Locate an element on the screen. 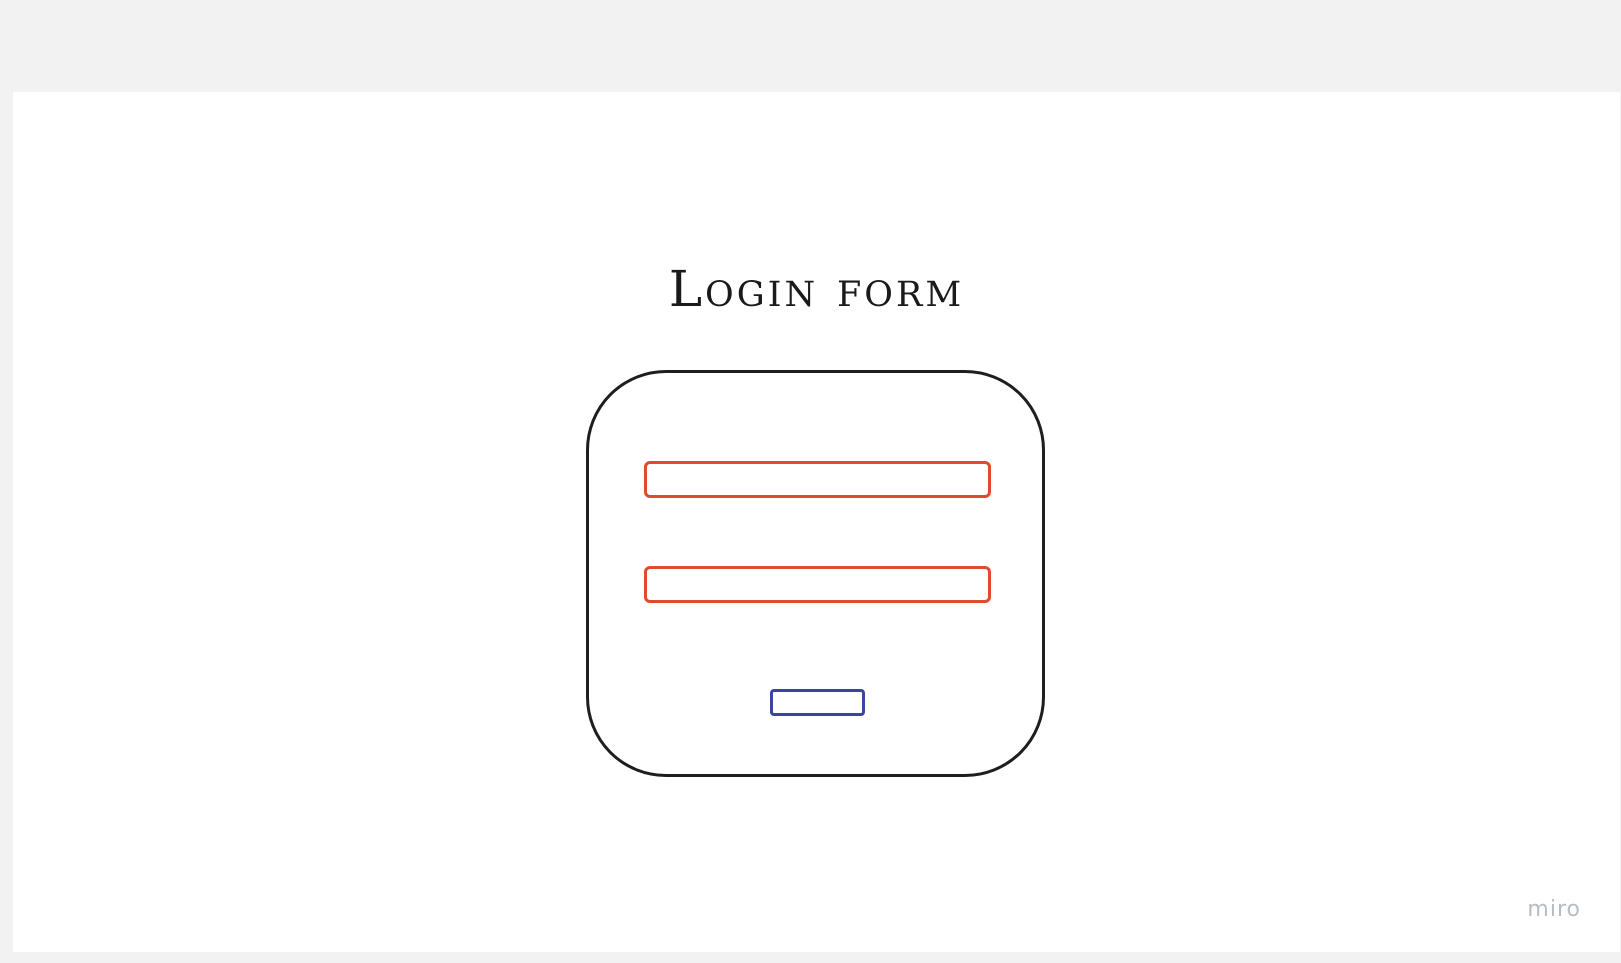 The image size is (1621, 963). password-field is located at coordinates (817, 584).